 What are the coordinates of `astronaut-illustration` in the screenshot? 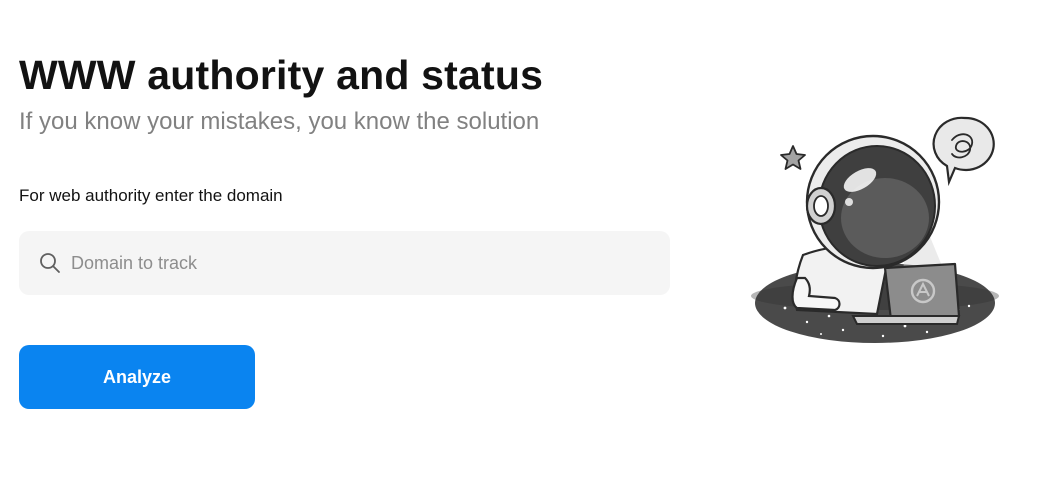 It's located at (875, 229).